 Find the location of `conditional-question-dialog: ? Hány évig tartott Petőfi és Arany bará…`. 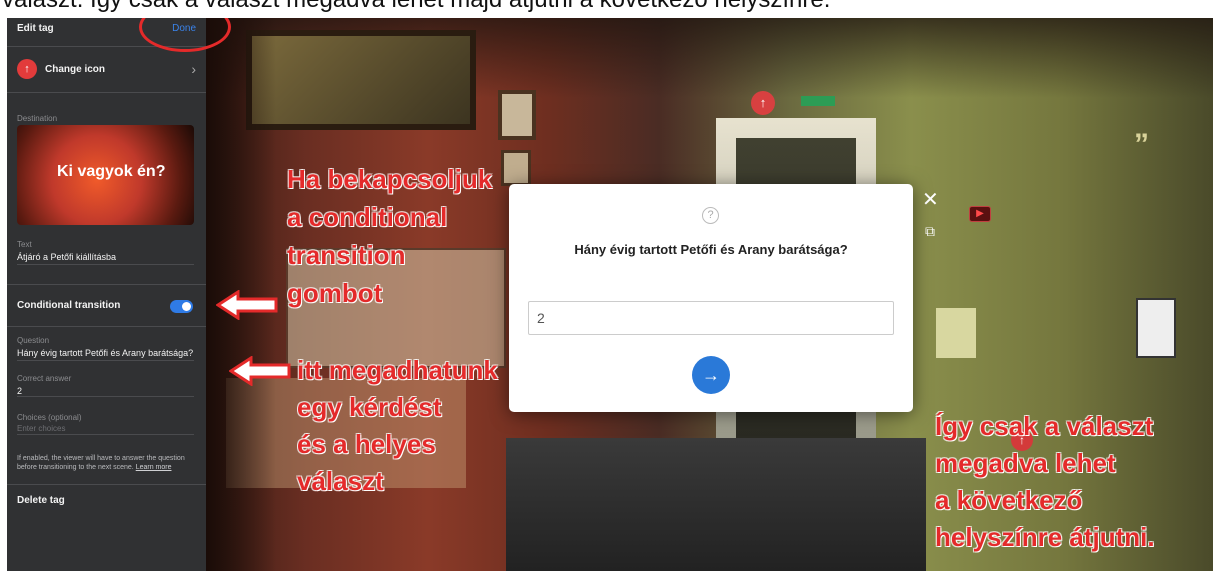

conditional-question-dialog: ? Hány évig tartott Petőfi és Arany bará… is located at coordinates (711, 298).